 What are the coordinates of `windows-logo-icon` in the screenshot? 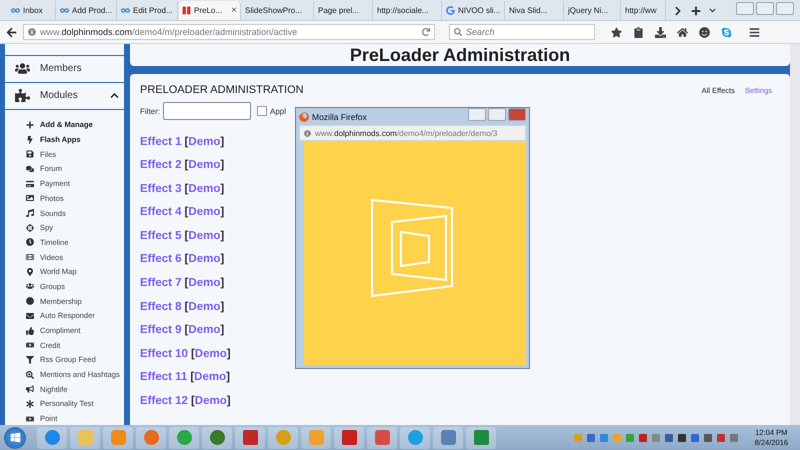 It's located at (15, 437).